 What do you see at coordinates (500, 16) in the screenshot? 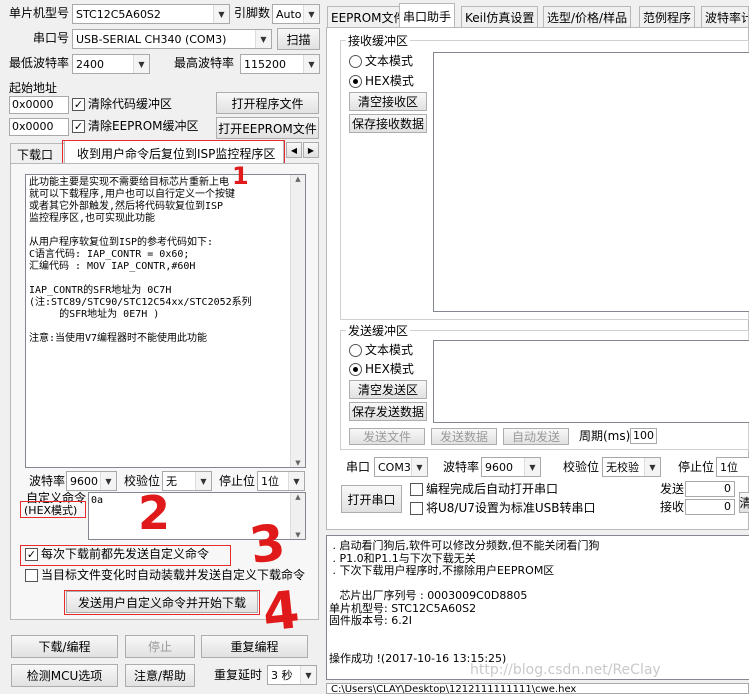
I see `tab-keil-debug: Keil仿真设置` at bounding box center [500, 16].